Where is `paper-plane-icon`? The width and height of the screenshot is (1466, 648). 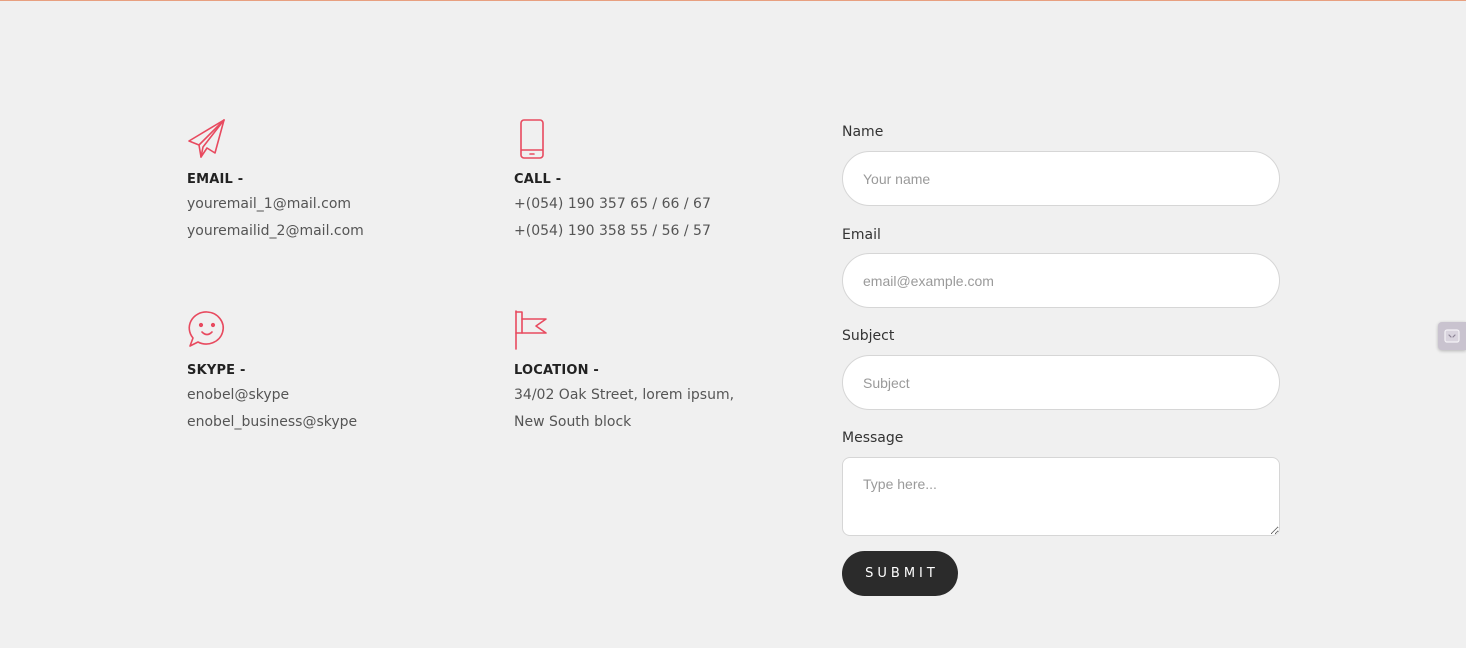 paper-plane-icon is located at coordinates (206, 138).